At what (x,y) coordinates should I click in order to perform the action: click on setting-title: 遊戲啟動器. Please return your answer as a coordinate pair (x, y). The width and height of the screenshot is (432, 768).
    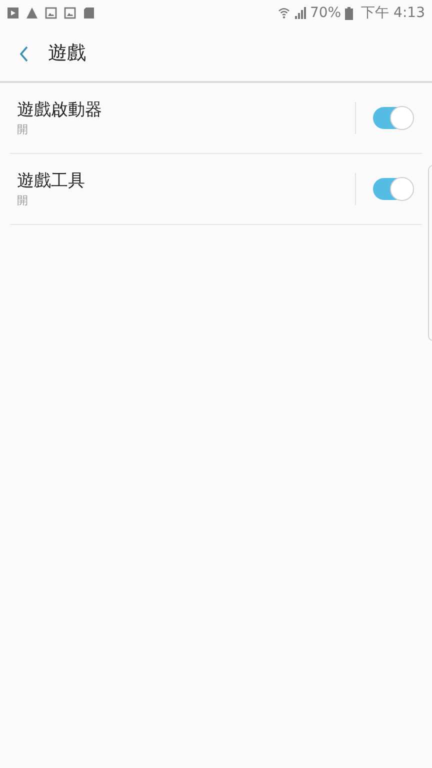
    Looking at the image, I should click on (60, 110).